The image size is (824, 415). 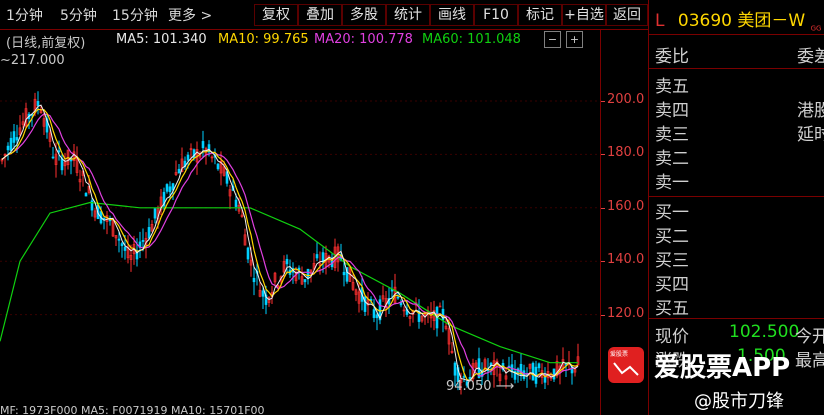 What do you see at coordinates (714, 380) in the screenshot?
I see `app-watermark: 爱股票 爱股票APP @股市刀锋` at bounding box center [714, 380].